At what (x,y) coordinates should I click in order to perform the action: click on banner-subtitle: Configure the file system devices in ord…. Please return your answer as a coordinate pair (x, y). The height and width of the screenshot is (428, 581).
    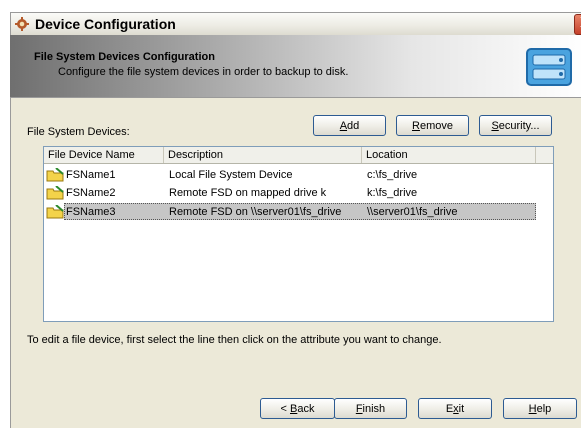
    Looking at the image, I should click on (203, 72).